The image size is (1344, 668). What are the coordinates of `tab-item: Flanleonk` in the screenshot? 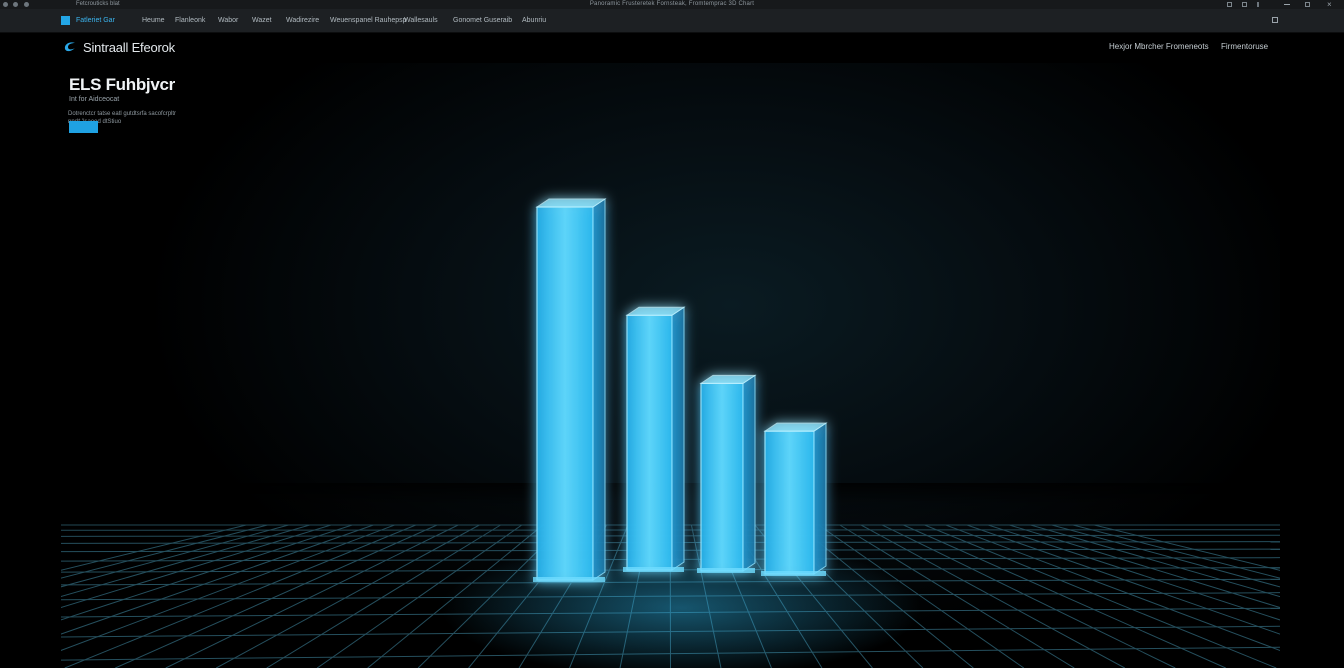 It's located at (190, 20).